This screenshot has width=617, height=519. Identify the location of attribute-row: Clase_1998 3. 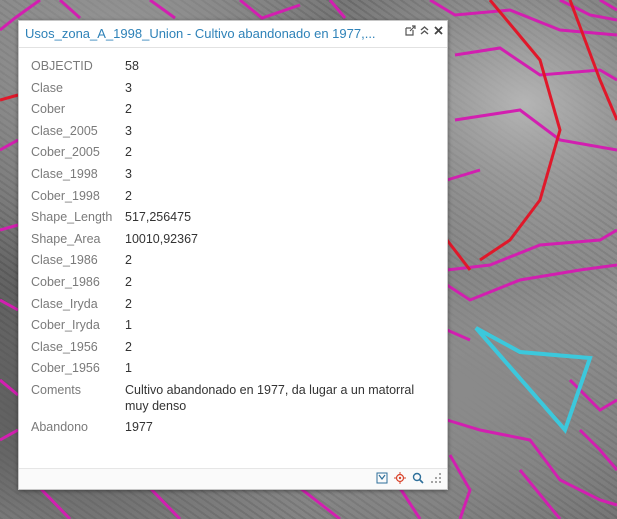
(231, 176).